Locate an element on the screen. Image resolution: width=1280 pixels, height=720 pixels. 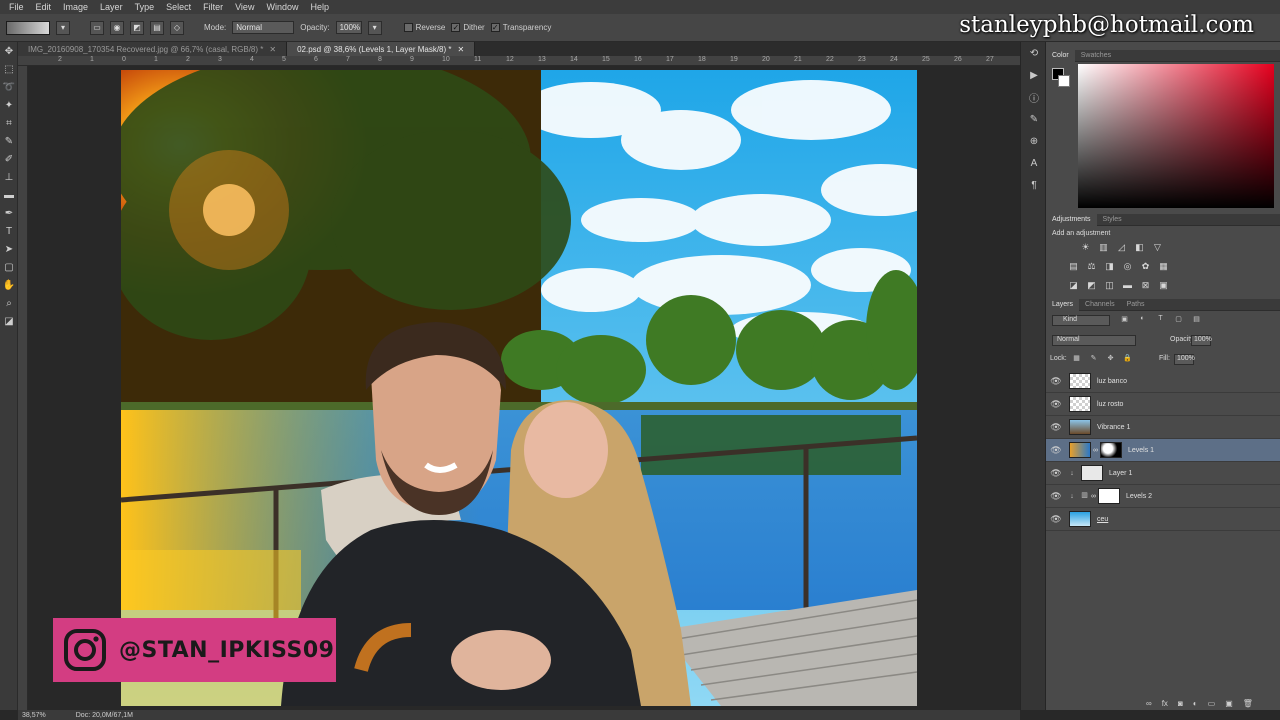
radial-gradient-icon: ◉ is located at coordinates (117, 27).